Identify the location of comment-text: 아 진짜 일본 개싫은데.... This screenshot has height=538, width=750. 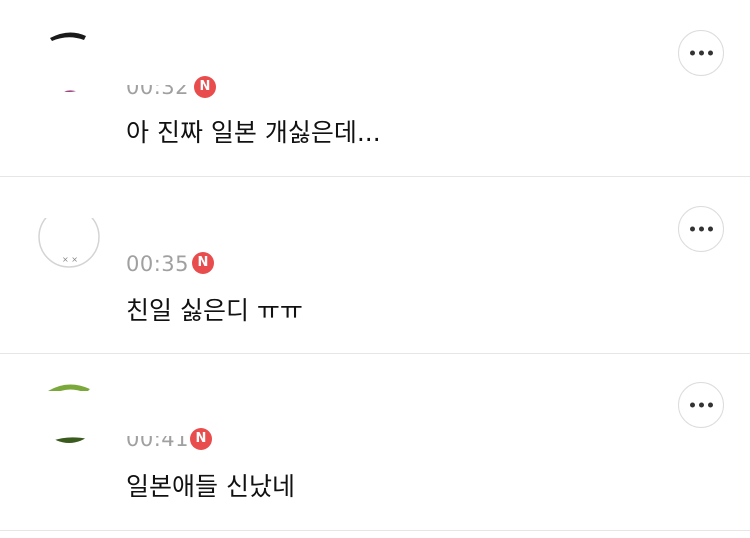
(253, 132).